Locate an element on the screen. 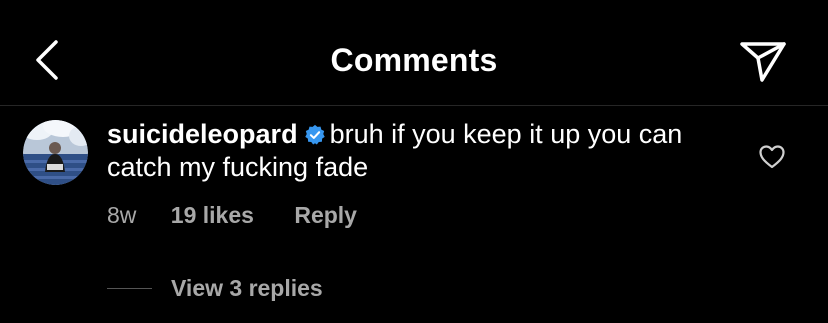 The height and width of the screenshot is (323, 828). view-replies-button: View 3 replies is located at coordinates (215, 288).